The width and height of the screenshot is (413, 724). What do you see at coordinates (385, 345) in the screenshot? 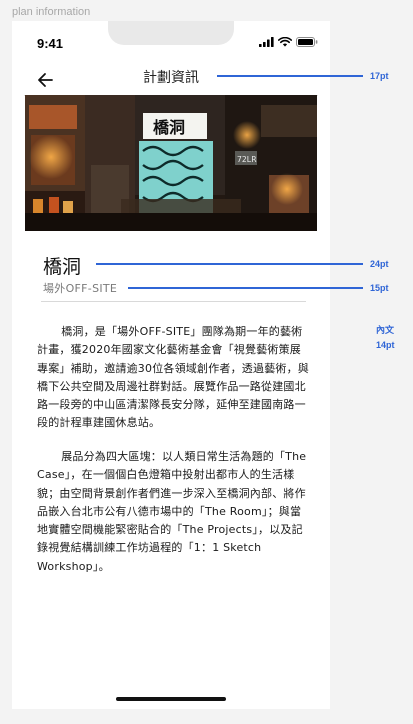
I see `annotation-body-size: 14pt` at bounding box center [385, 345].